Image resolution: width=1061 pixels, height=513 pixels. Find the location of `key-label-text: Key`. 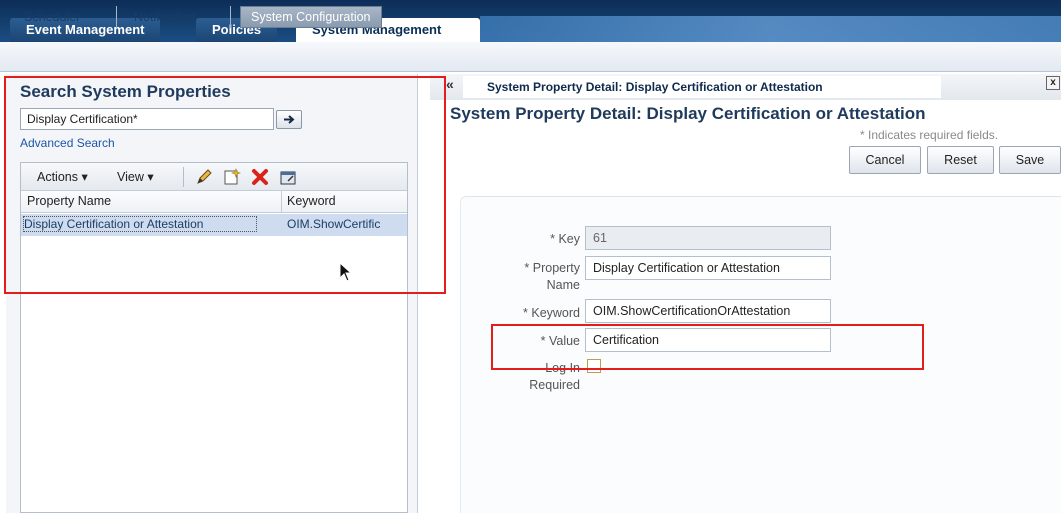

key-label-text: Key is located at coordinates (569, 239).